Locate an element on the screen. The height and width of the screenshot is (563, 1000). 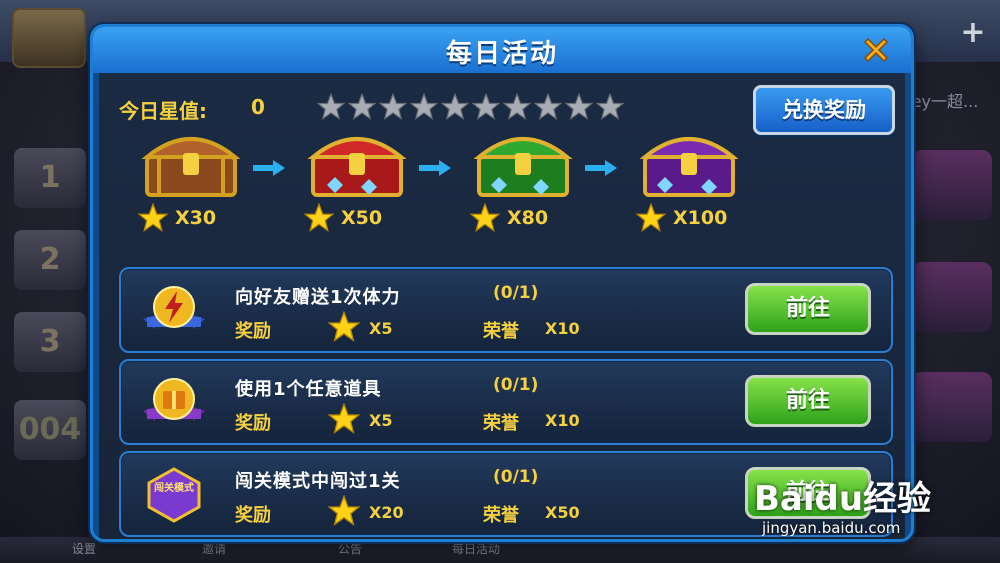
baidu-url: jingyan.baidu.com is located at coordinates (831, 528).